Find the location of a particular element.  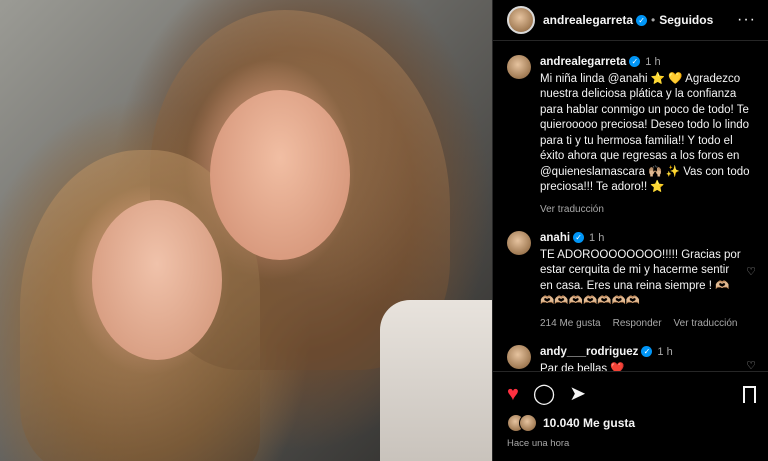

more-horizontal-icon: ··· is located at coordinates (746, 20).